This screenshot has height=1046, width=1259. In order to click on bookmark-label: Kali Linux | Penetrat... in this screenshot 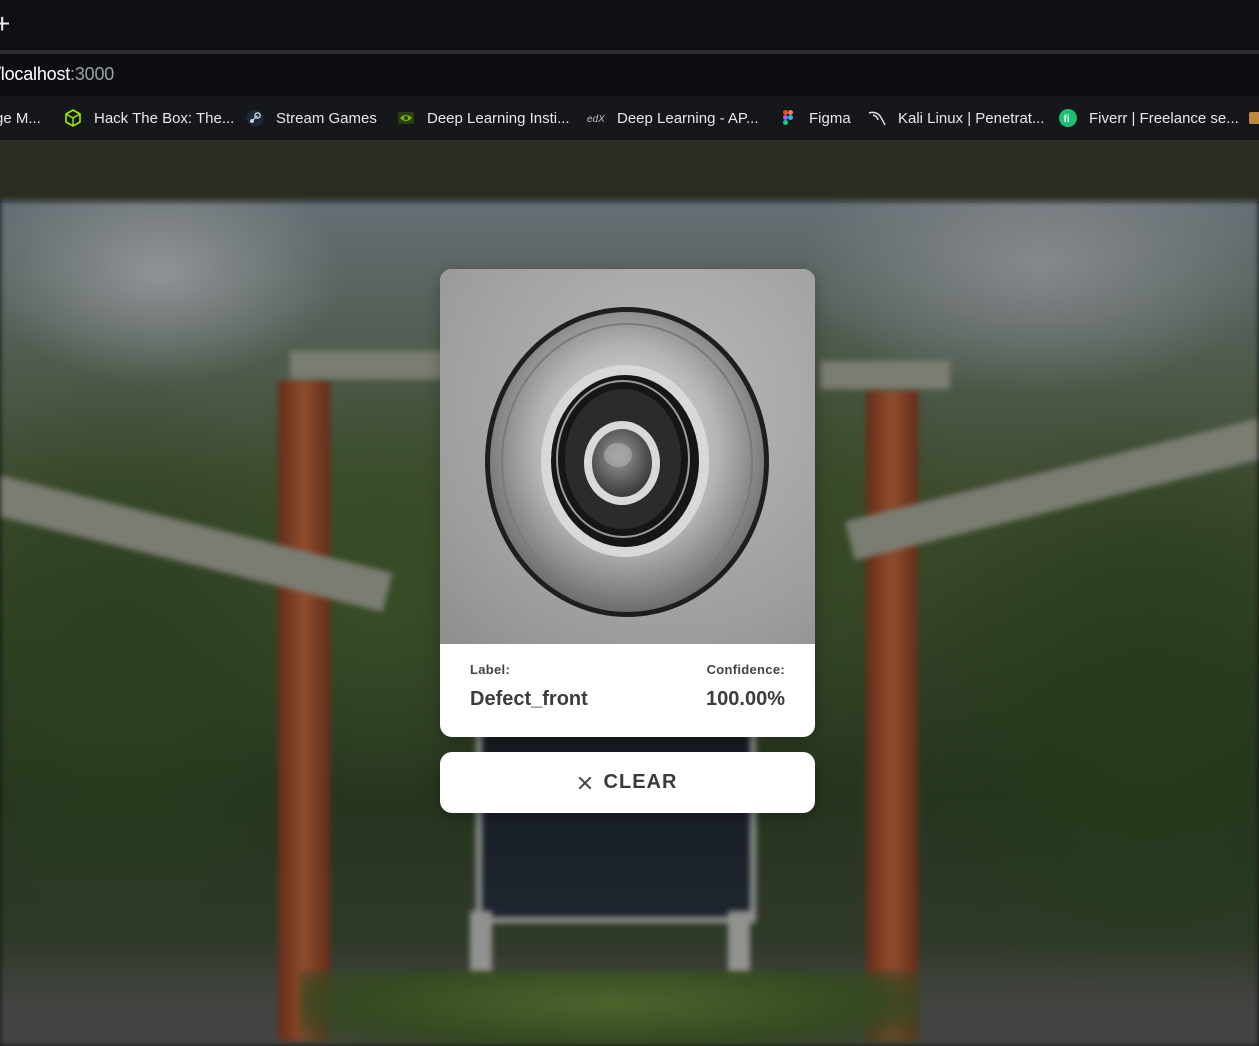, I will do `click(971, 118)`.